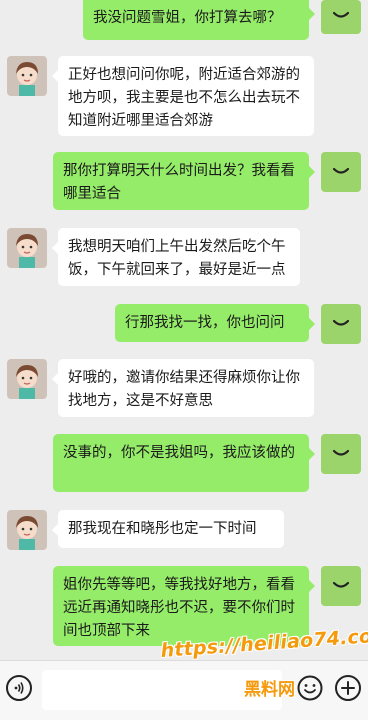 This screenshot has width=368, height=720. I want to click on message-text: 好哦的，邀请你结果还得麻烦你让你找地方，这是不好意思, so click(184, 389).